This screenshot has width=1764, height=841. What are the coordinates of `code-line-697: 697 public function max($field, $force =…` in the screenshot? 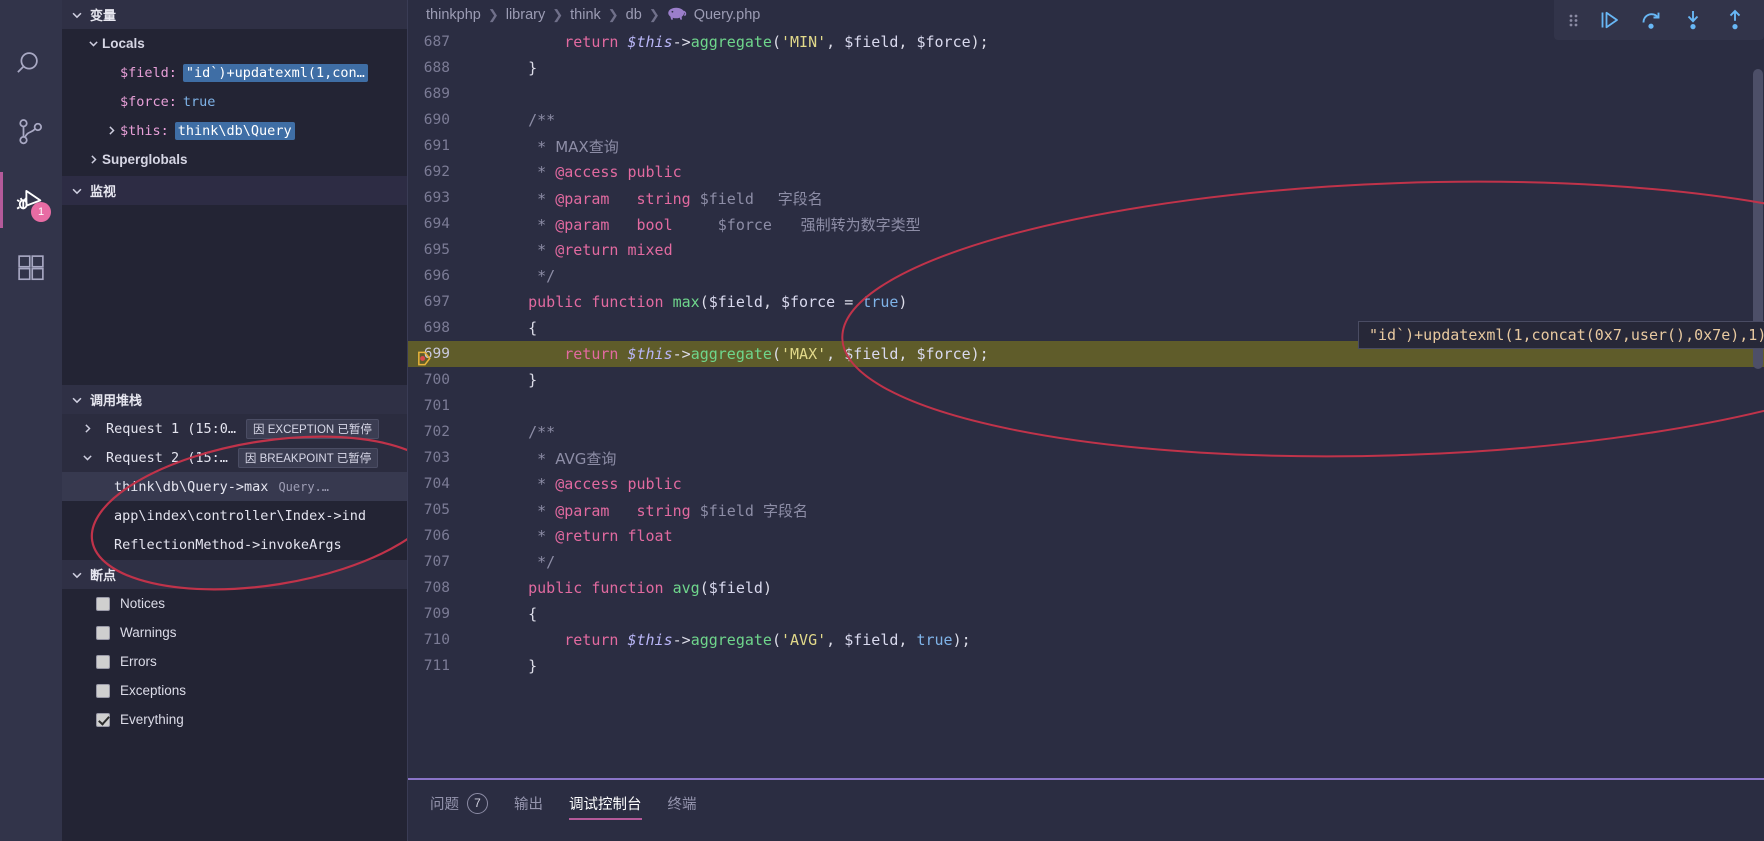 It's located at (1086, 302).